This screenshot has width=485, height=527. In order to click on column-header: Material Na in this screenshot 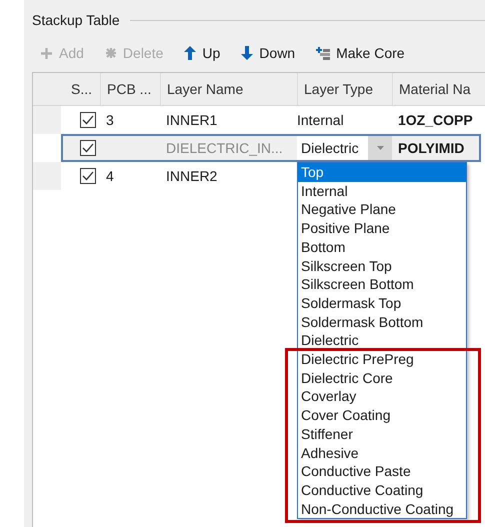, I will do `click(438, 89)`.